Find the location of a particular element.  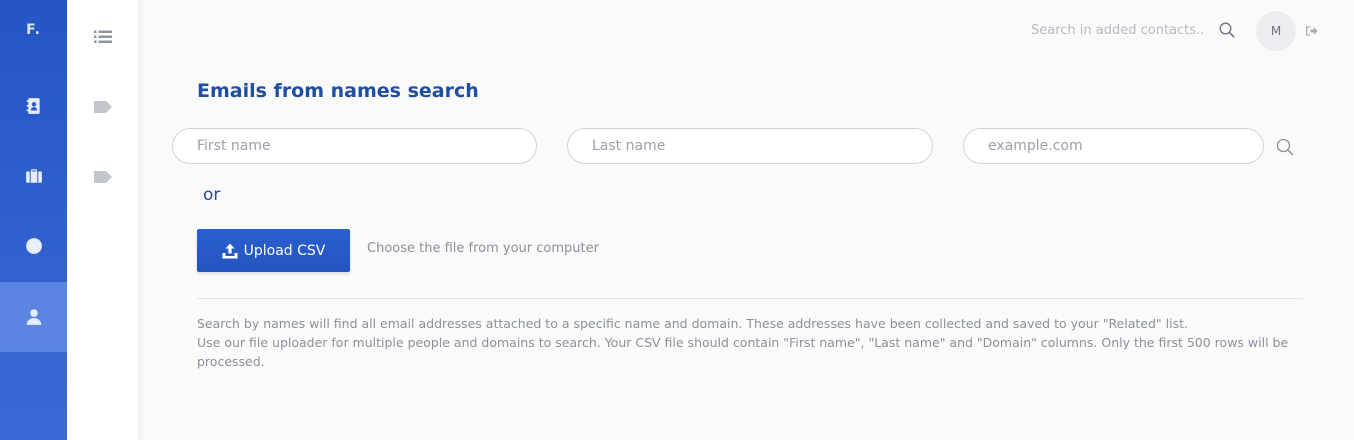

upload-csv-label: Upload CSV is located at coordinates (284, 250).